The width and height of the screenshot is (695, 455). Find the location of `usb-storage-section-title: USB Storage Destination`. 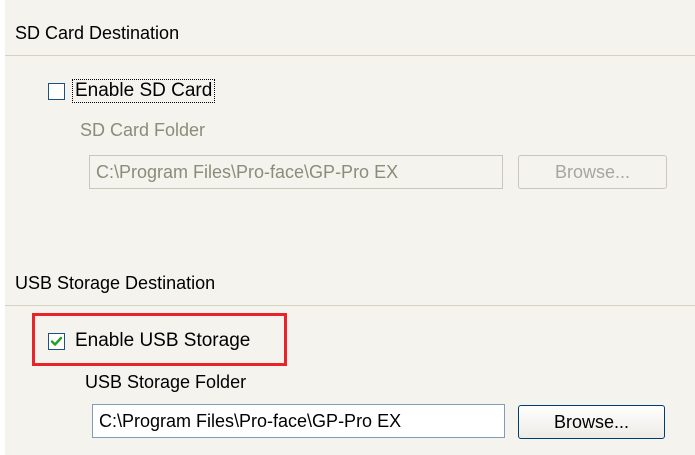

usb-storage-section-title: USB Storage Destination is located at coordinates (115, 283).